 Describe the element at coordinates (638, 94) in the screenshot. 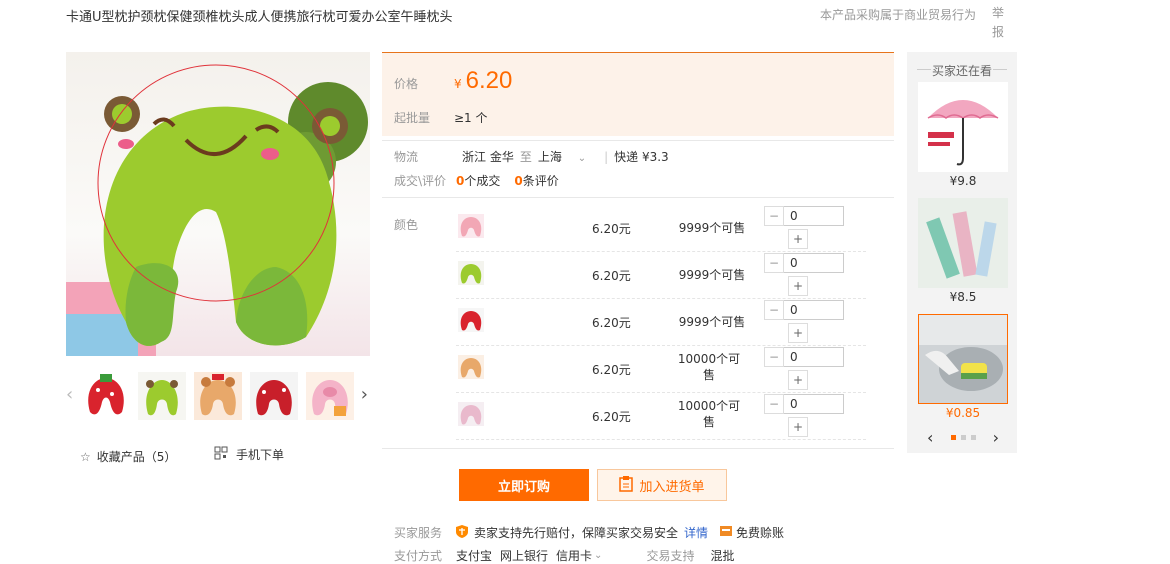

I see `price-panel: 价格 ¥ 6.20 起批量 ≥1 个` at that location.